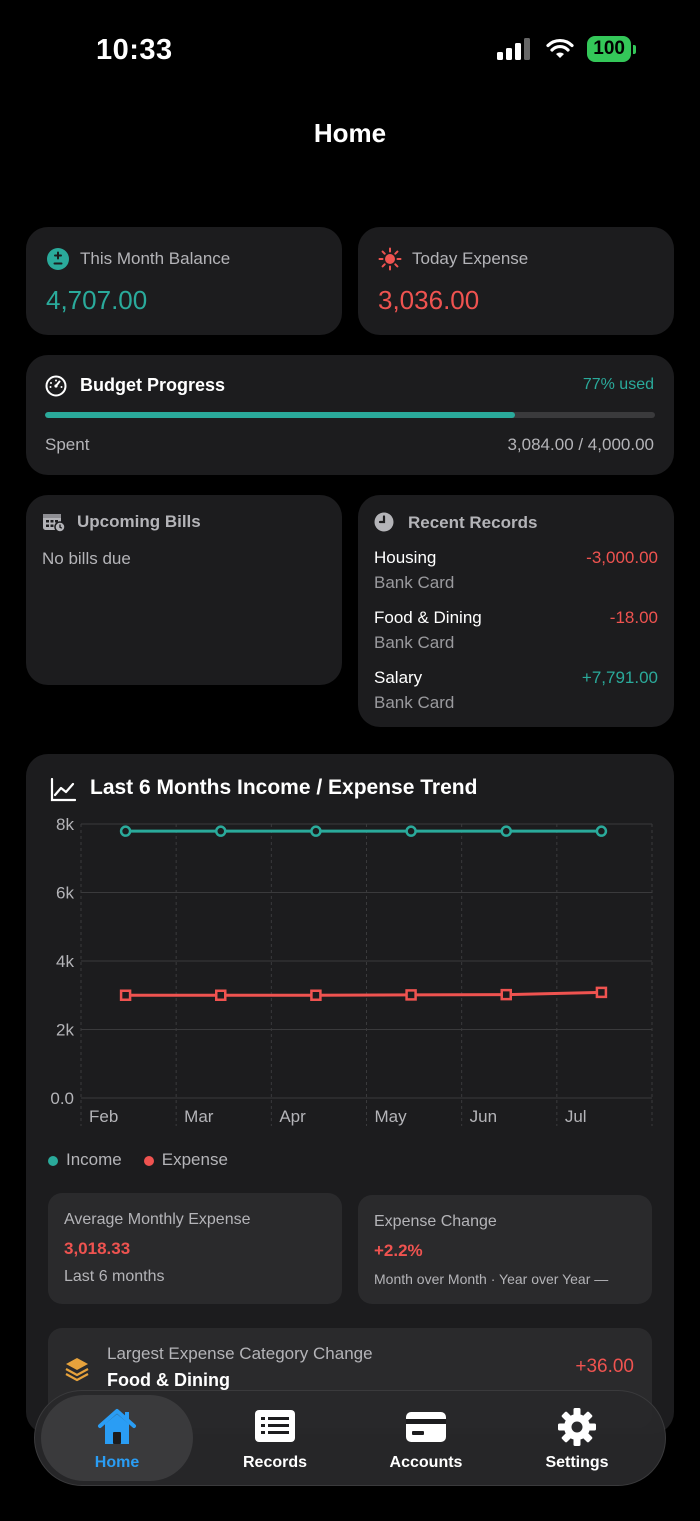 This screenshot has height=1521, width=700. I want to click on chart-legend: Income Expense, so click(138, 1160).